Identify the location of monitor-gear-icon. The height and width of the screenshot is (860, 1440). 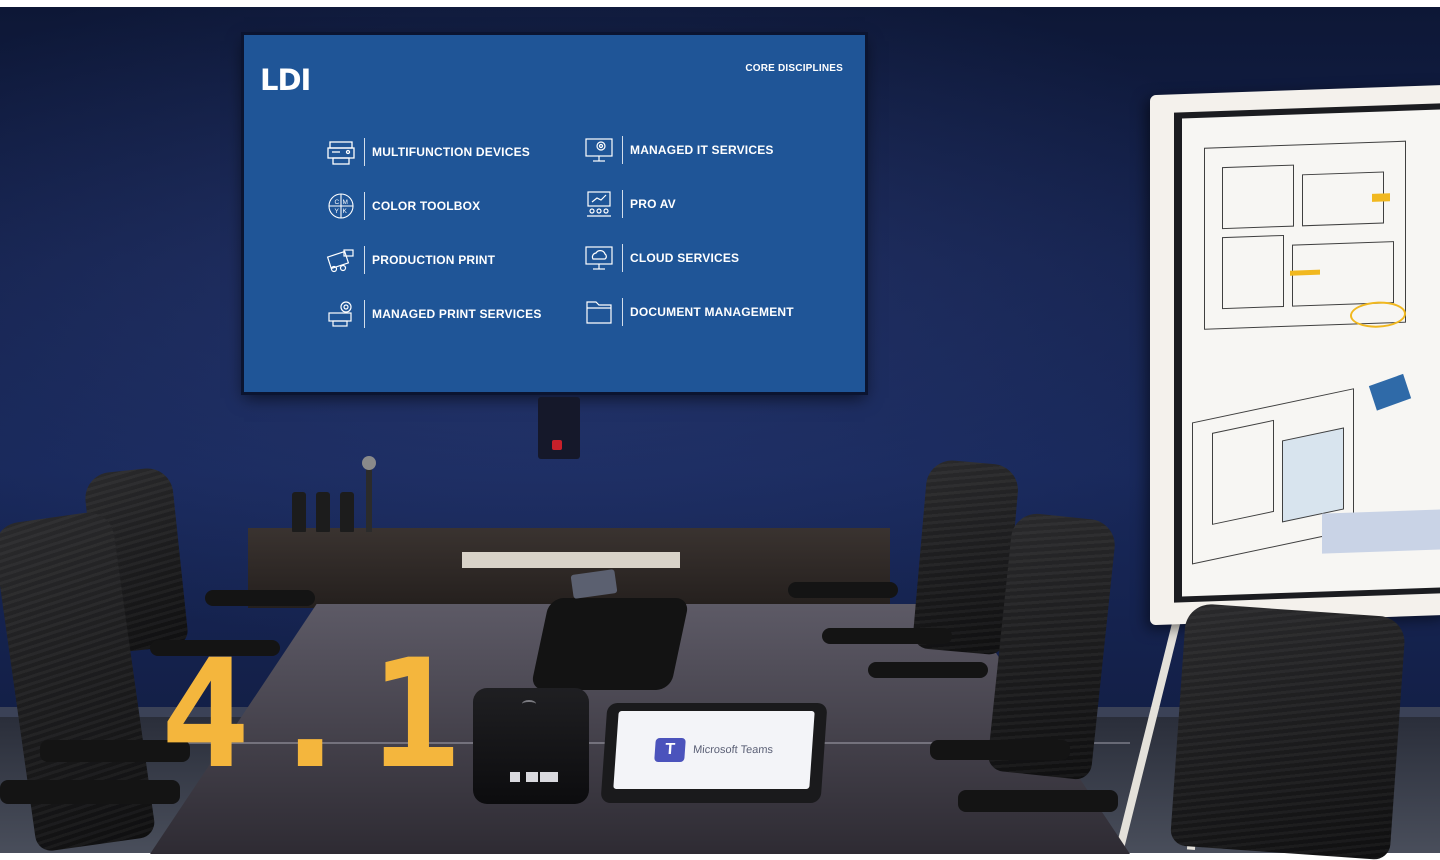
(599, 150).